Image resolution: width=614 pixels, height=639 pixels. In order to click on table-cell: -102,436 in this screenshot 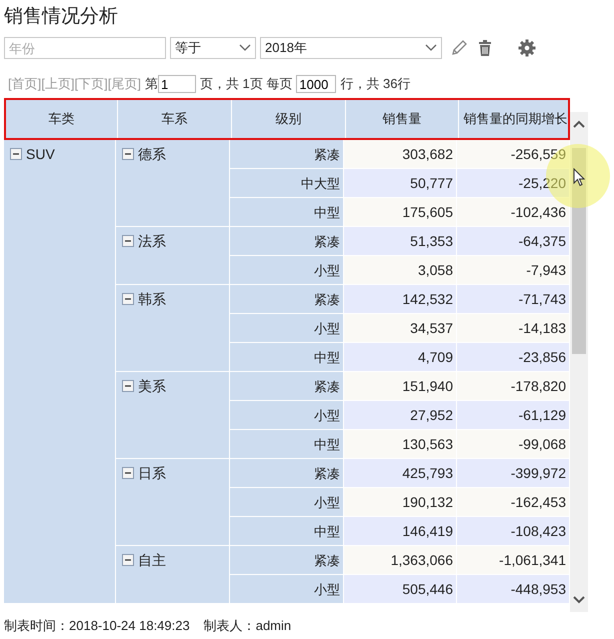, I will do `click(513, 212)`.